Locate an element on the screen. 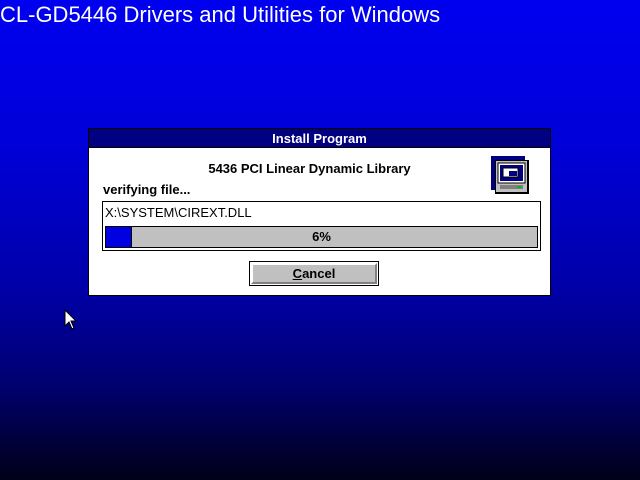  cancel-button-face: Cancel is located at coordinates (314, 273).